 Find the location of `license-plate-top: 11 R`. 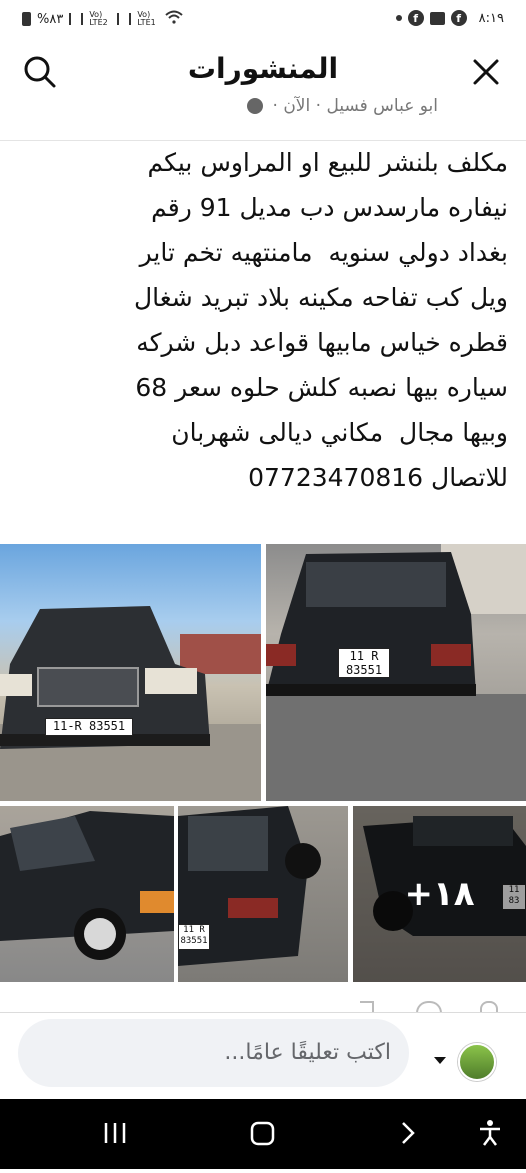

license-plate-top: 11 R is located at coordinates (364, 656).